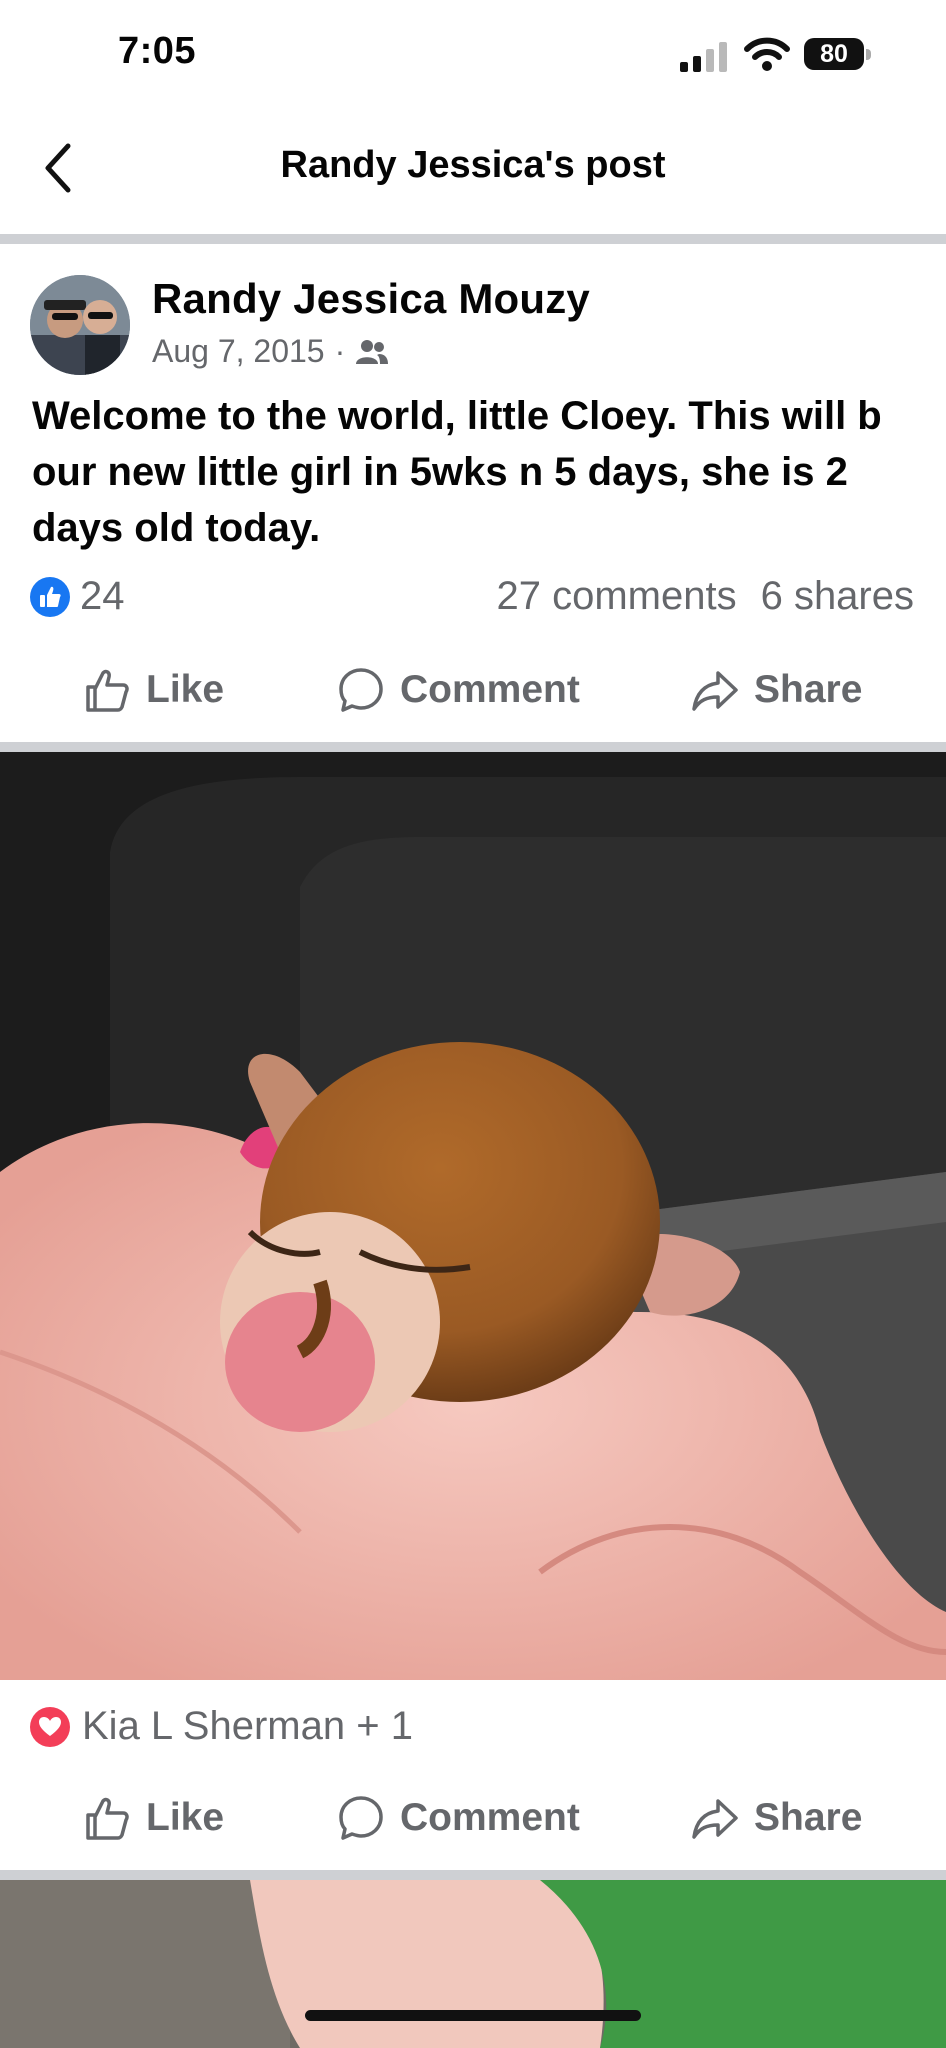 The height and width of the screenshot is (2048, 946). I want to click on like-reaction-icon, so click(50, 596).